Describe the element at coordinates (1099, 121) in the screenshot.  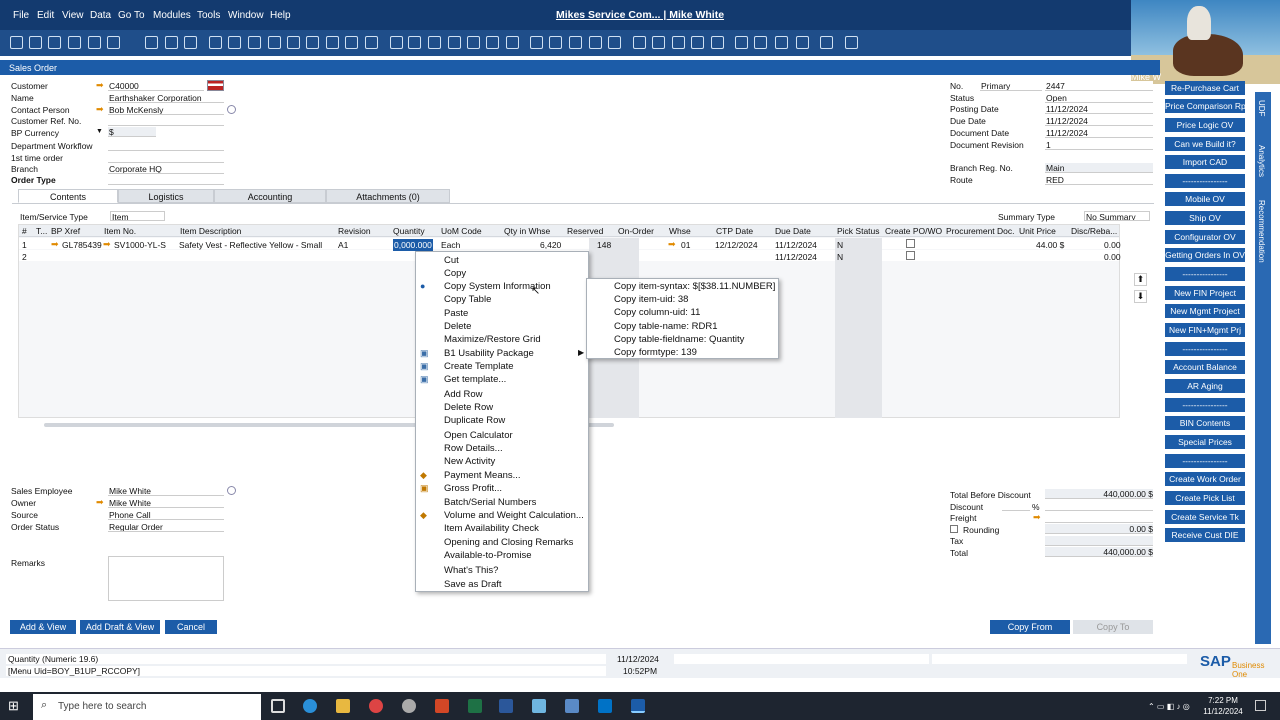
I see `due-date-field: 11/12/2024` at that location.